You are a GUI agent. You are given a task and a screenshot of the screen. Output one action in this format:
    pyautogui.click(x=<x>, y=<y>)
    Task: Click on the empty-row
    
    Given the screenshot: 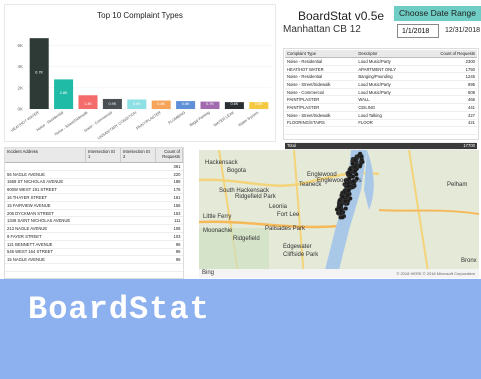 What is the action you would take?
    pyautogui.click(x=94, y=267)
    